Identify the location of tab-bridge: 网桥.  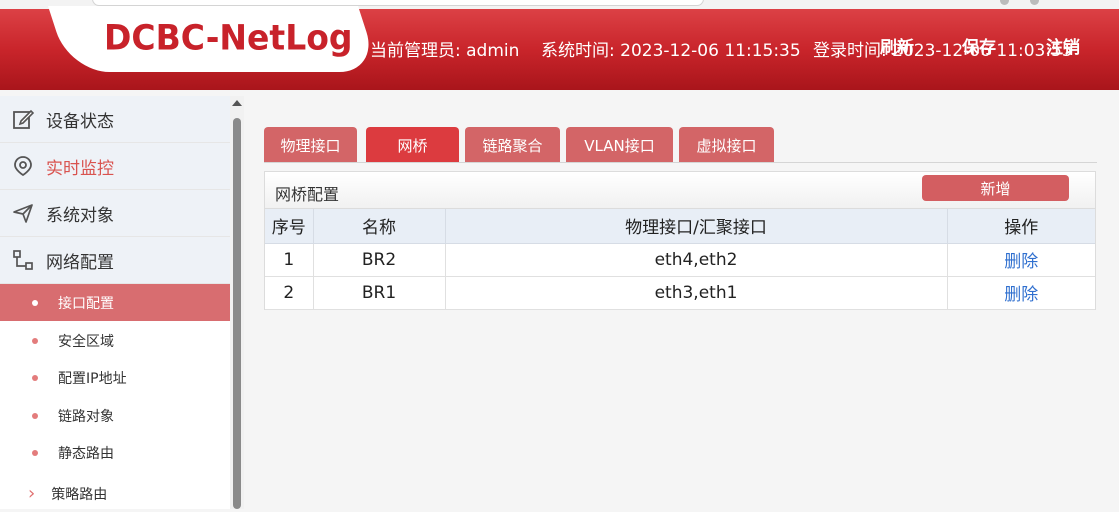
(412, 145).